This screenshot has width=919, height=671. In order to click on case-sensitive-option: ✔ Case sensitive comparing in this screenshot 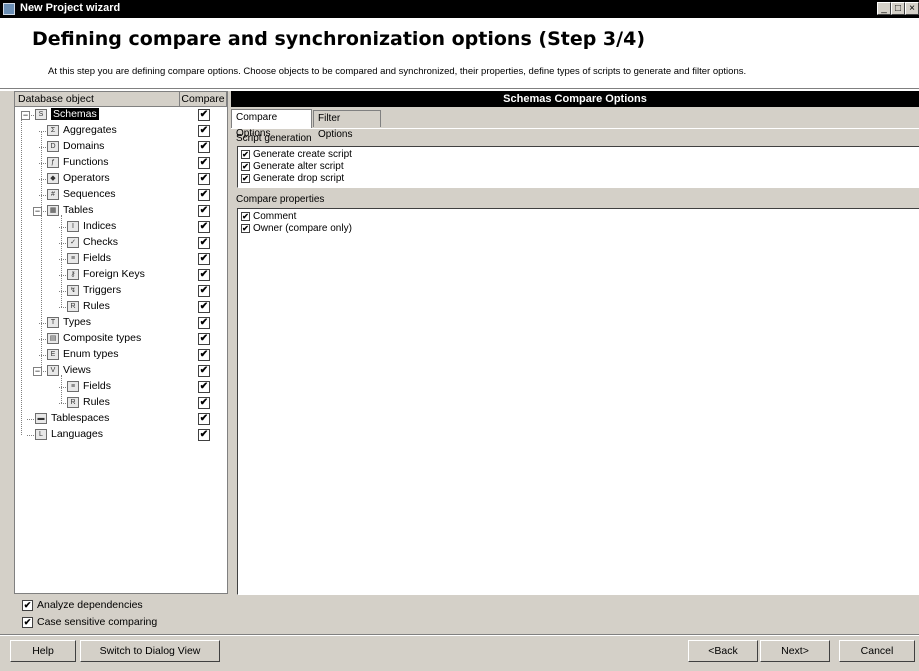, I will do `click(89, 622)`.